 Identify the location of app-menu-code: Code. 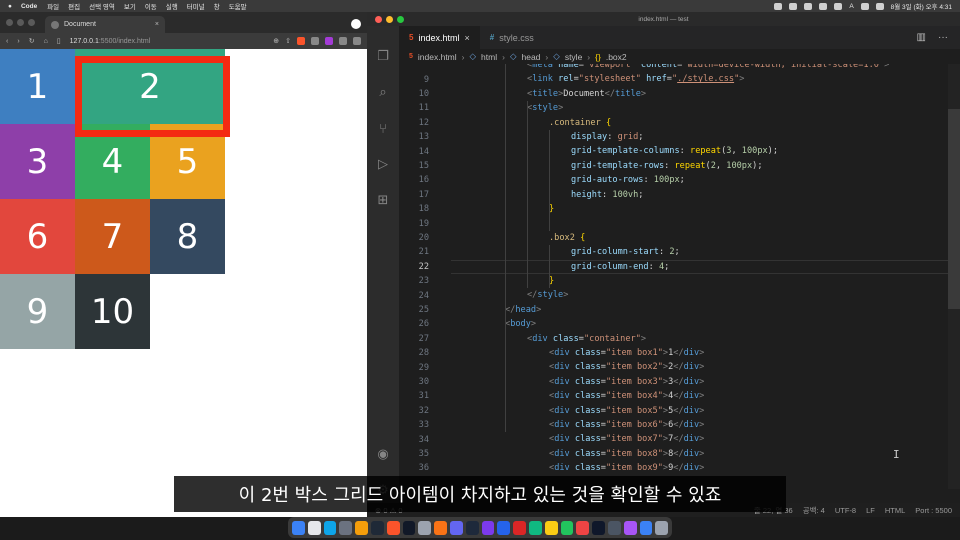
(29, 6).